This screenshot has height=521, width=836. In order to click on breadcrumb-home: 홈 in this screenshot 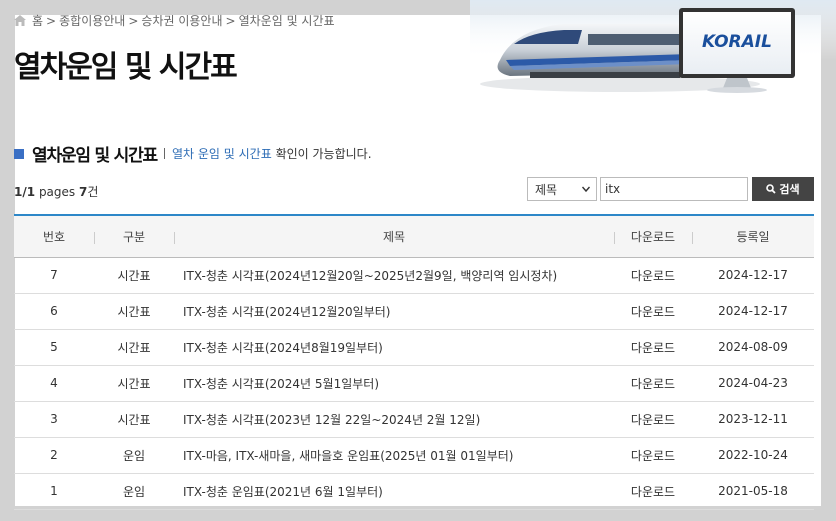, I will do `click(37, 20)`.